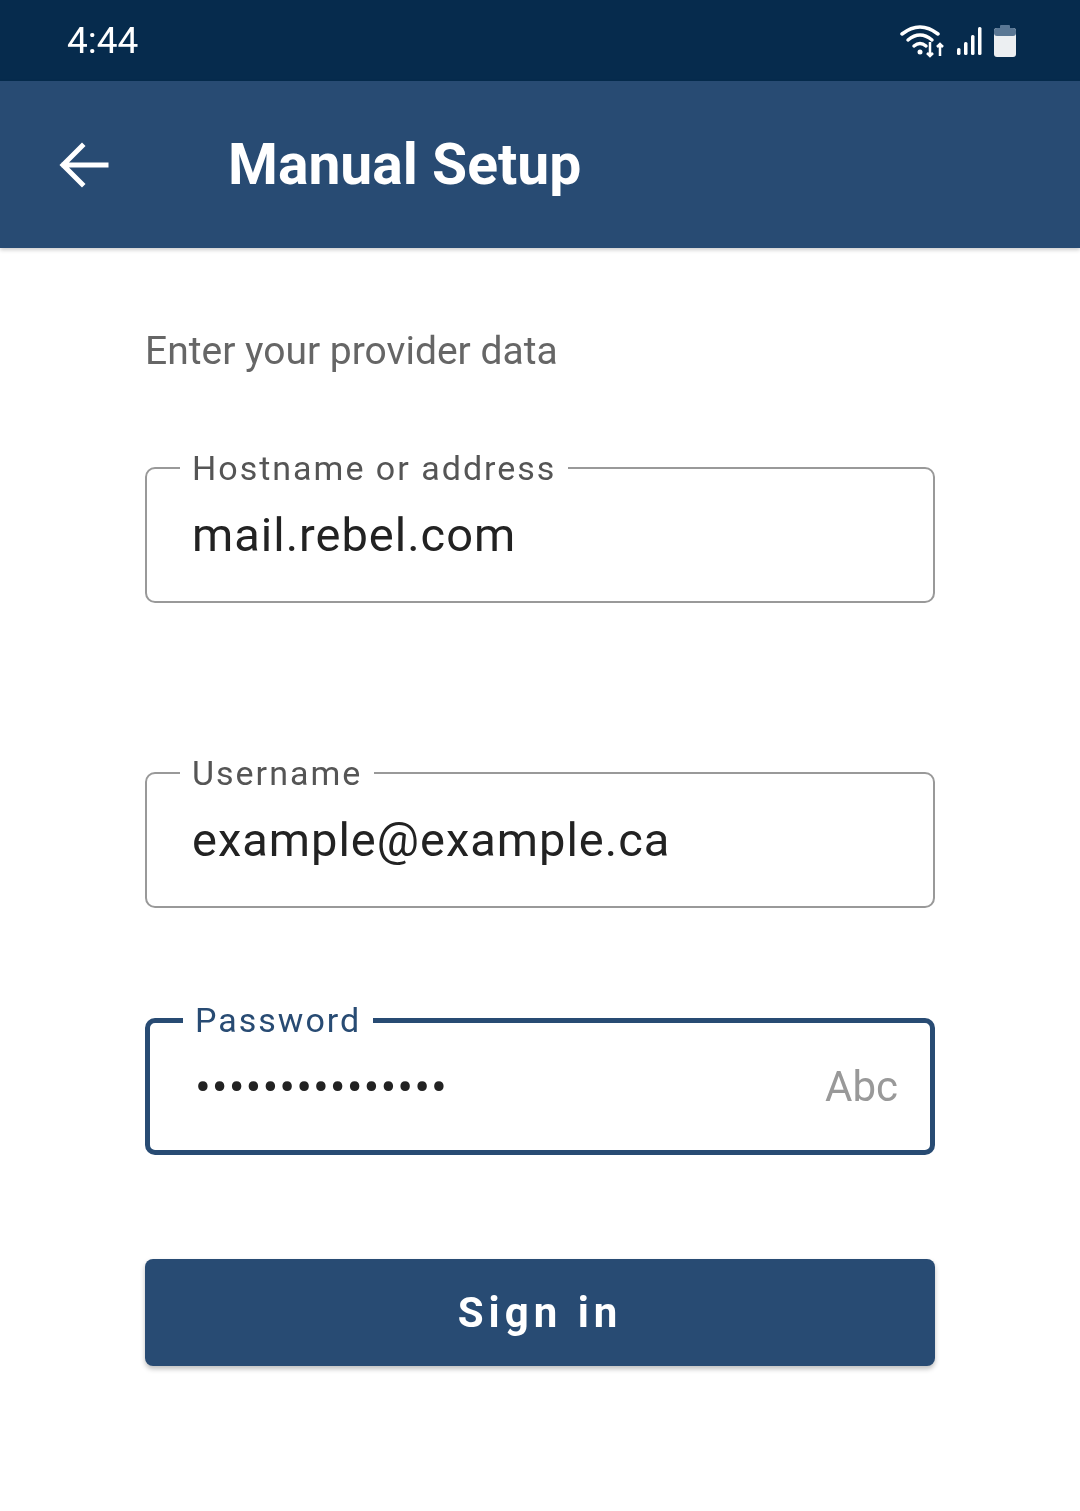 The width and height of the screenshot is (1080, 1511). I want to click on arrow-left-icon, so click(84, 164).